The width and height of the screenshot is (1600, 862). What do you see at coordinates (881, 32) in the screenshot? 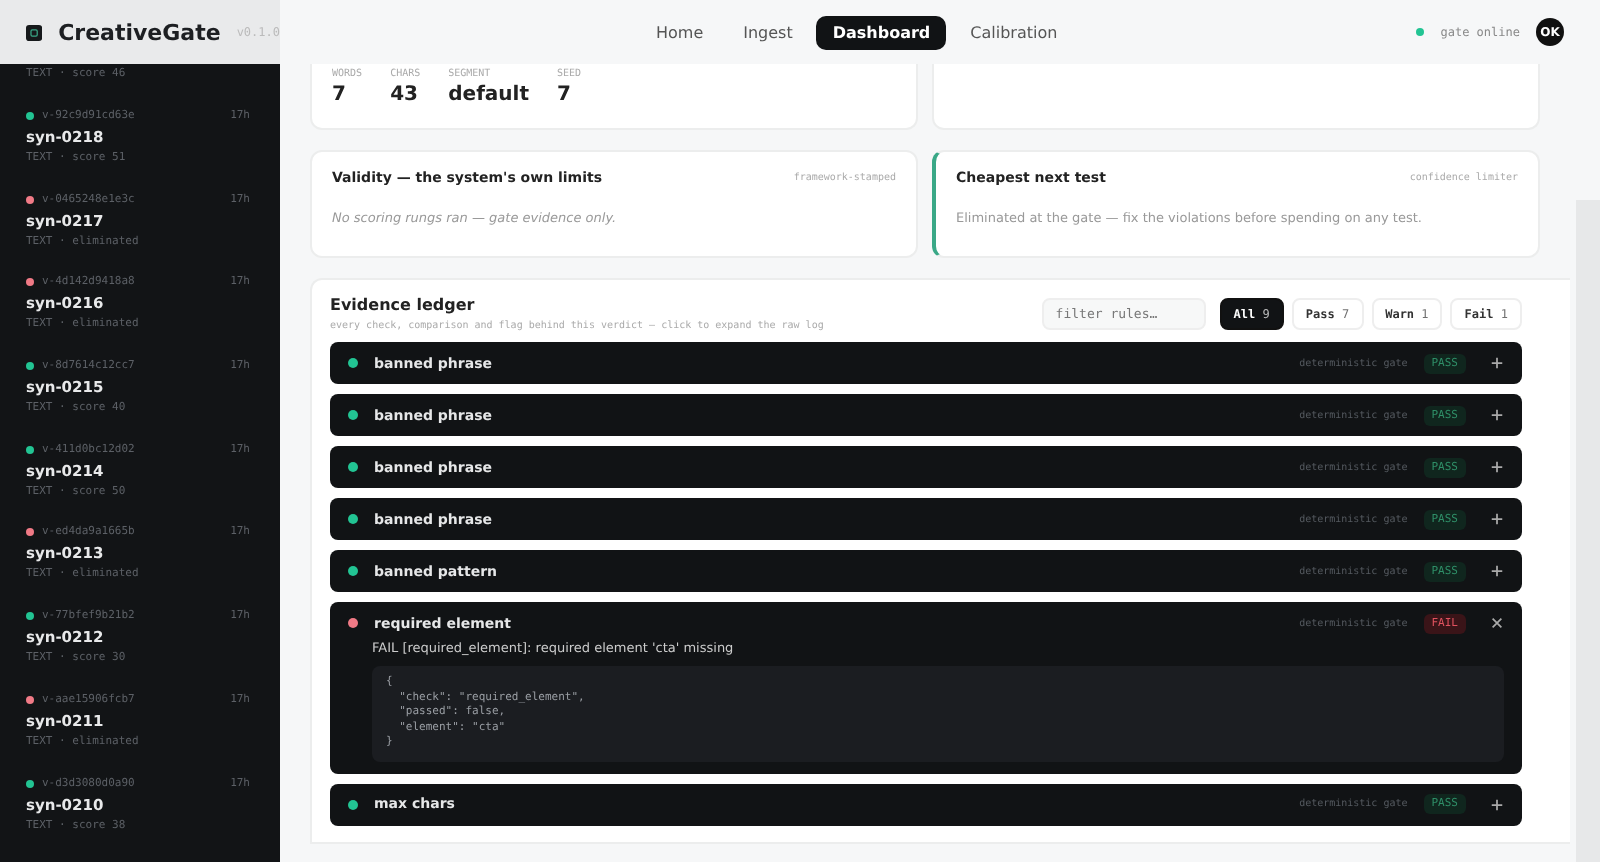
I see `nav-tab: Dashboard` at bounding box center [881, 32].